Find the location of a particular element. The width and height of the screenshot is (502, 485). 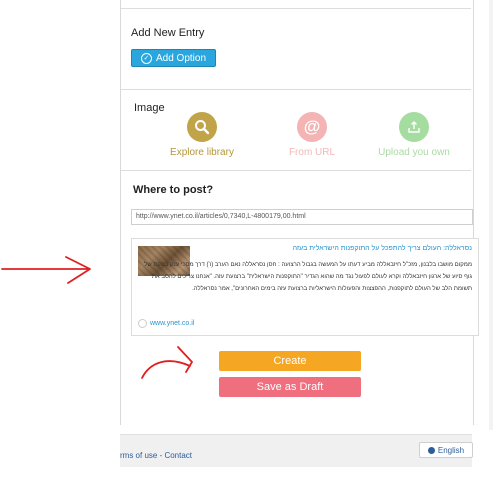

save-draft-button: Save as Draft is located at coordinates (290, 387).